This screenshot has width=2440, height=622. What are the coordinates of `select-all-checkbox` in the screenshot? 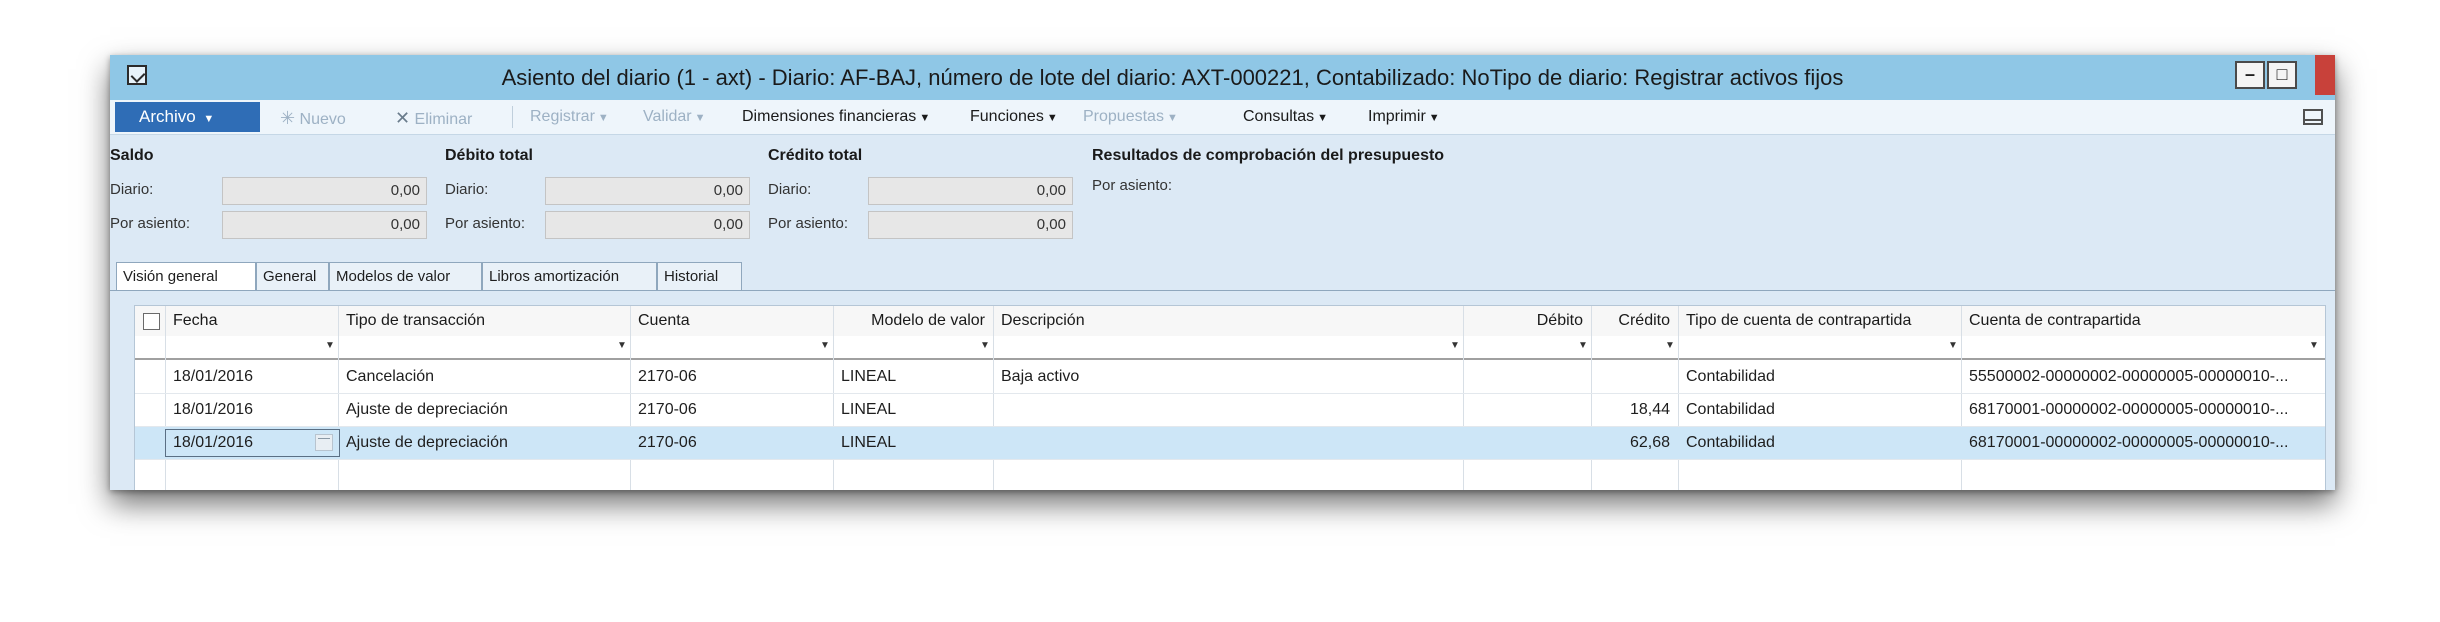 It's located at (151, 321).